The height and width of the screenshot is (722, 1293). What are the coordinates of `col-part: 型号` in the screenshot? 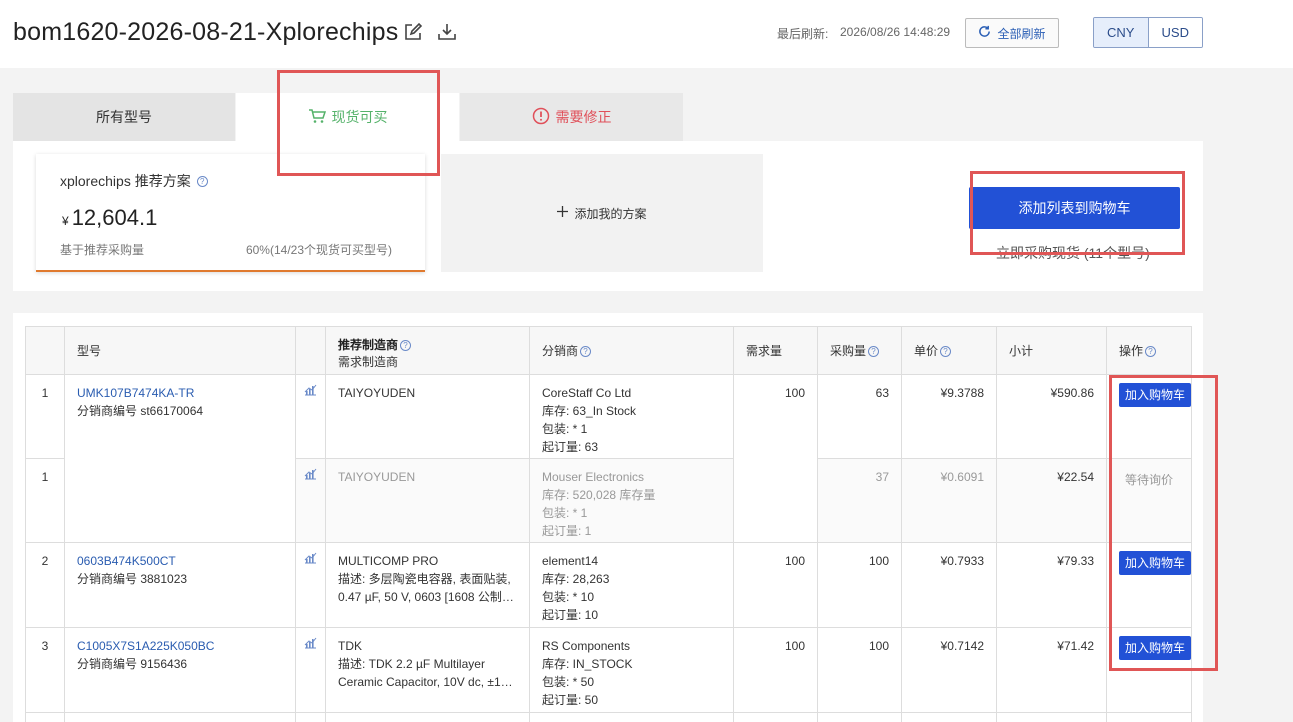 It's located at (180, 350).